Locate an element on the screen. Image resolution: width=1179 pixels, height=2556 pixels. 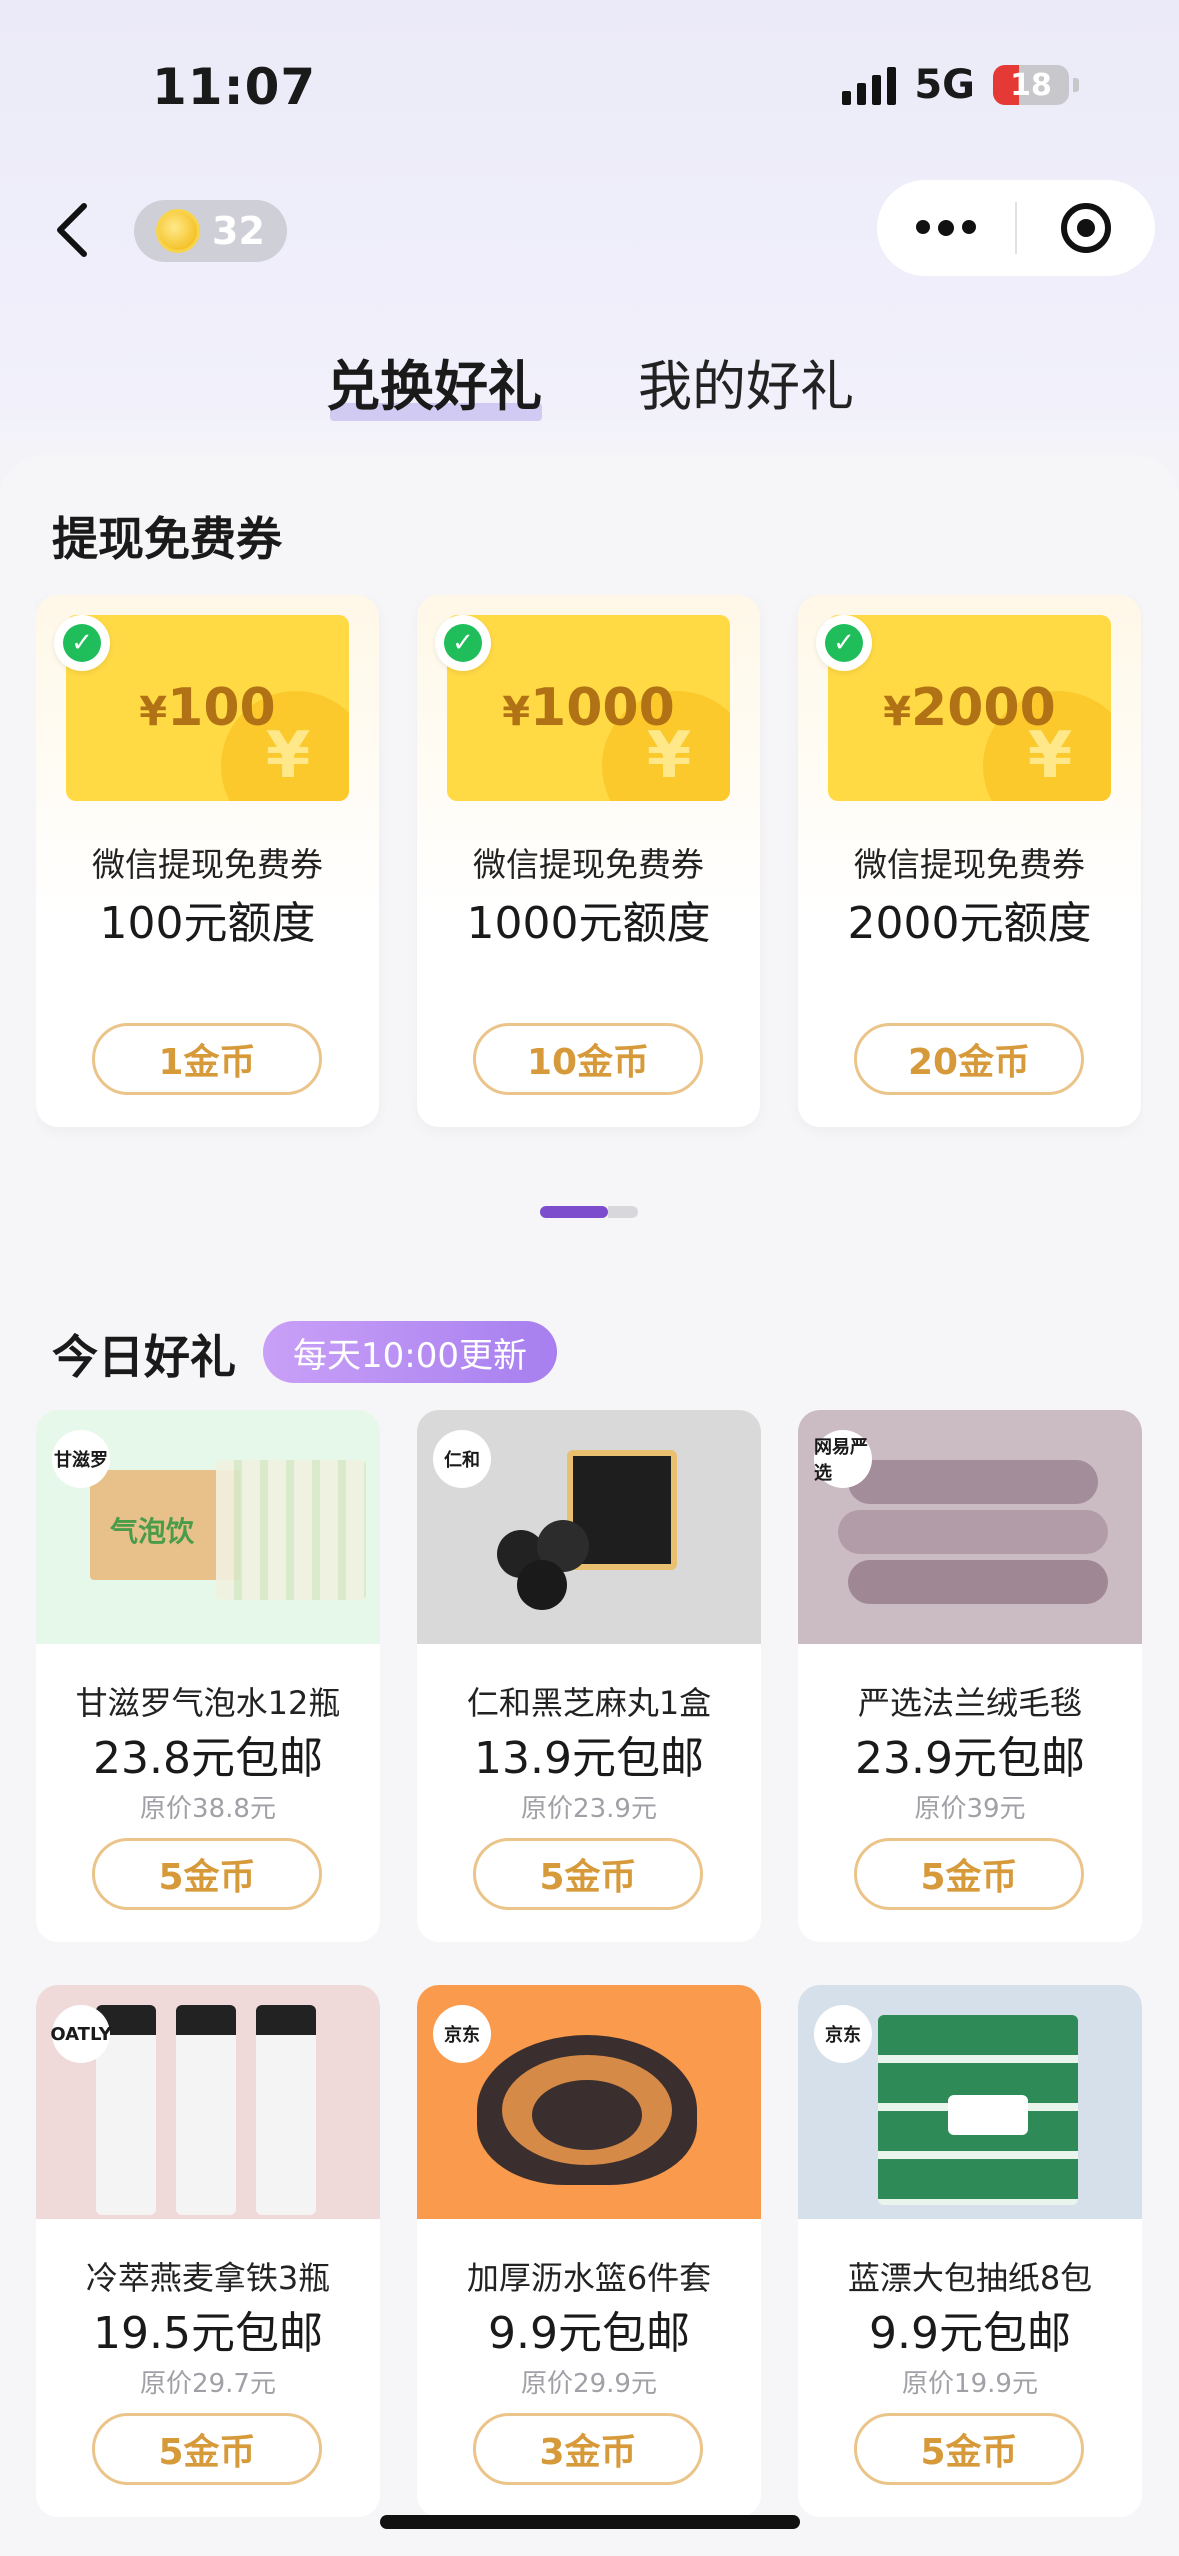
carousel-indicator is located at coordinates (589, 1212).